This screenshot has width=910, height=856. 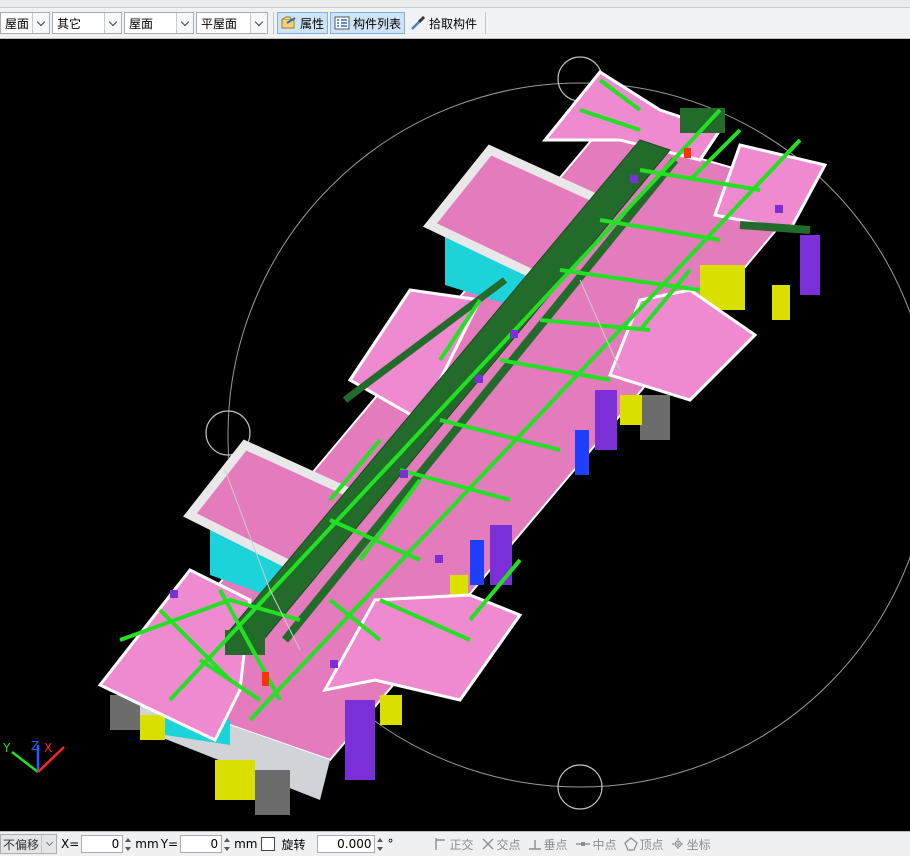 I want to click on snap-vertex: 顶点, so click(x=643, y=844).